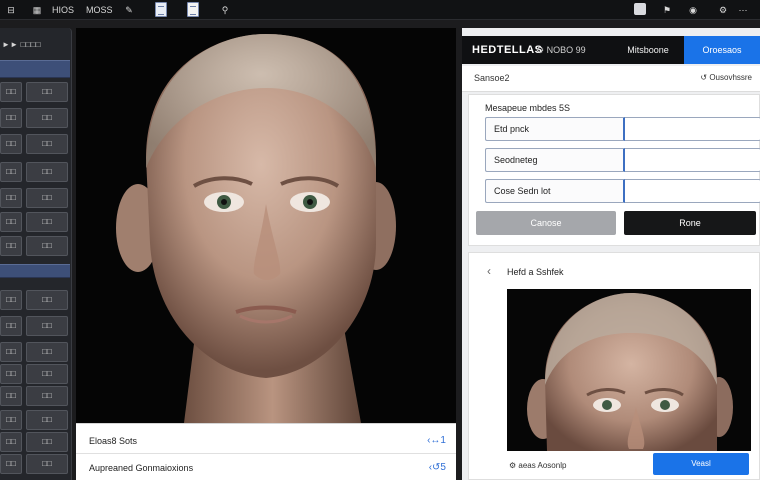 The width and height of the screenshot is (760, 480). What do you see at coordinates (266, 441) in the screenshot?
I see `property-row-0: Eloas8 Sots ‹↔1` at bounding box center [266, 441].